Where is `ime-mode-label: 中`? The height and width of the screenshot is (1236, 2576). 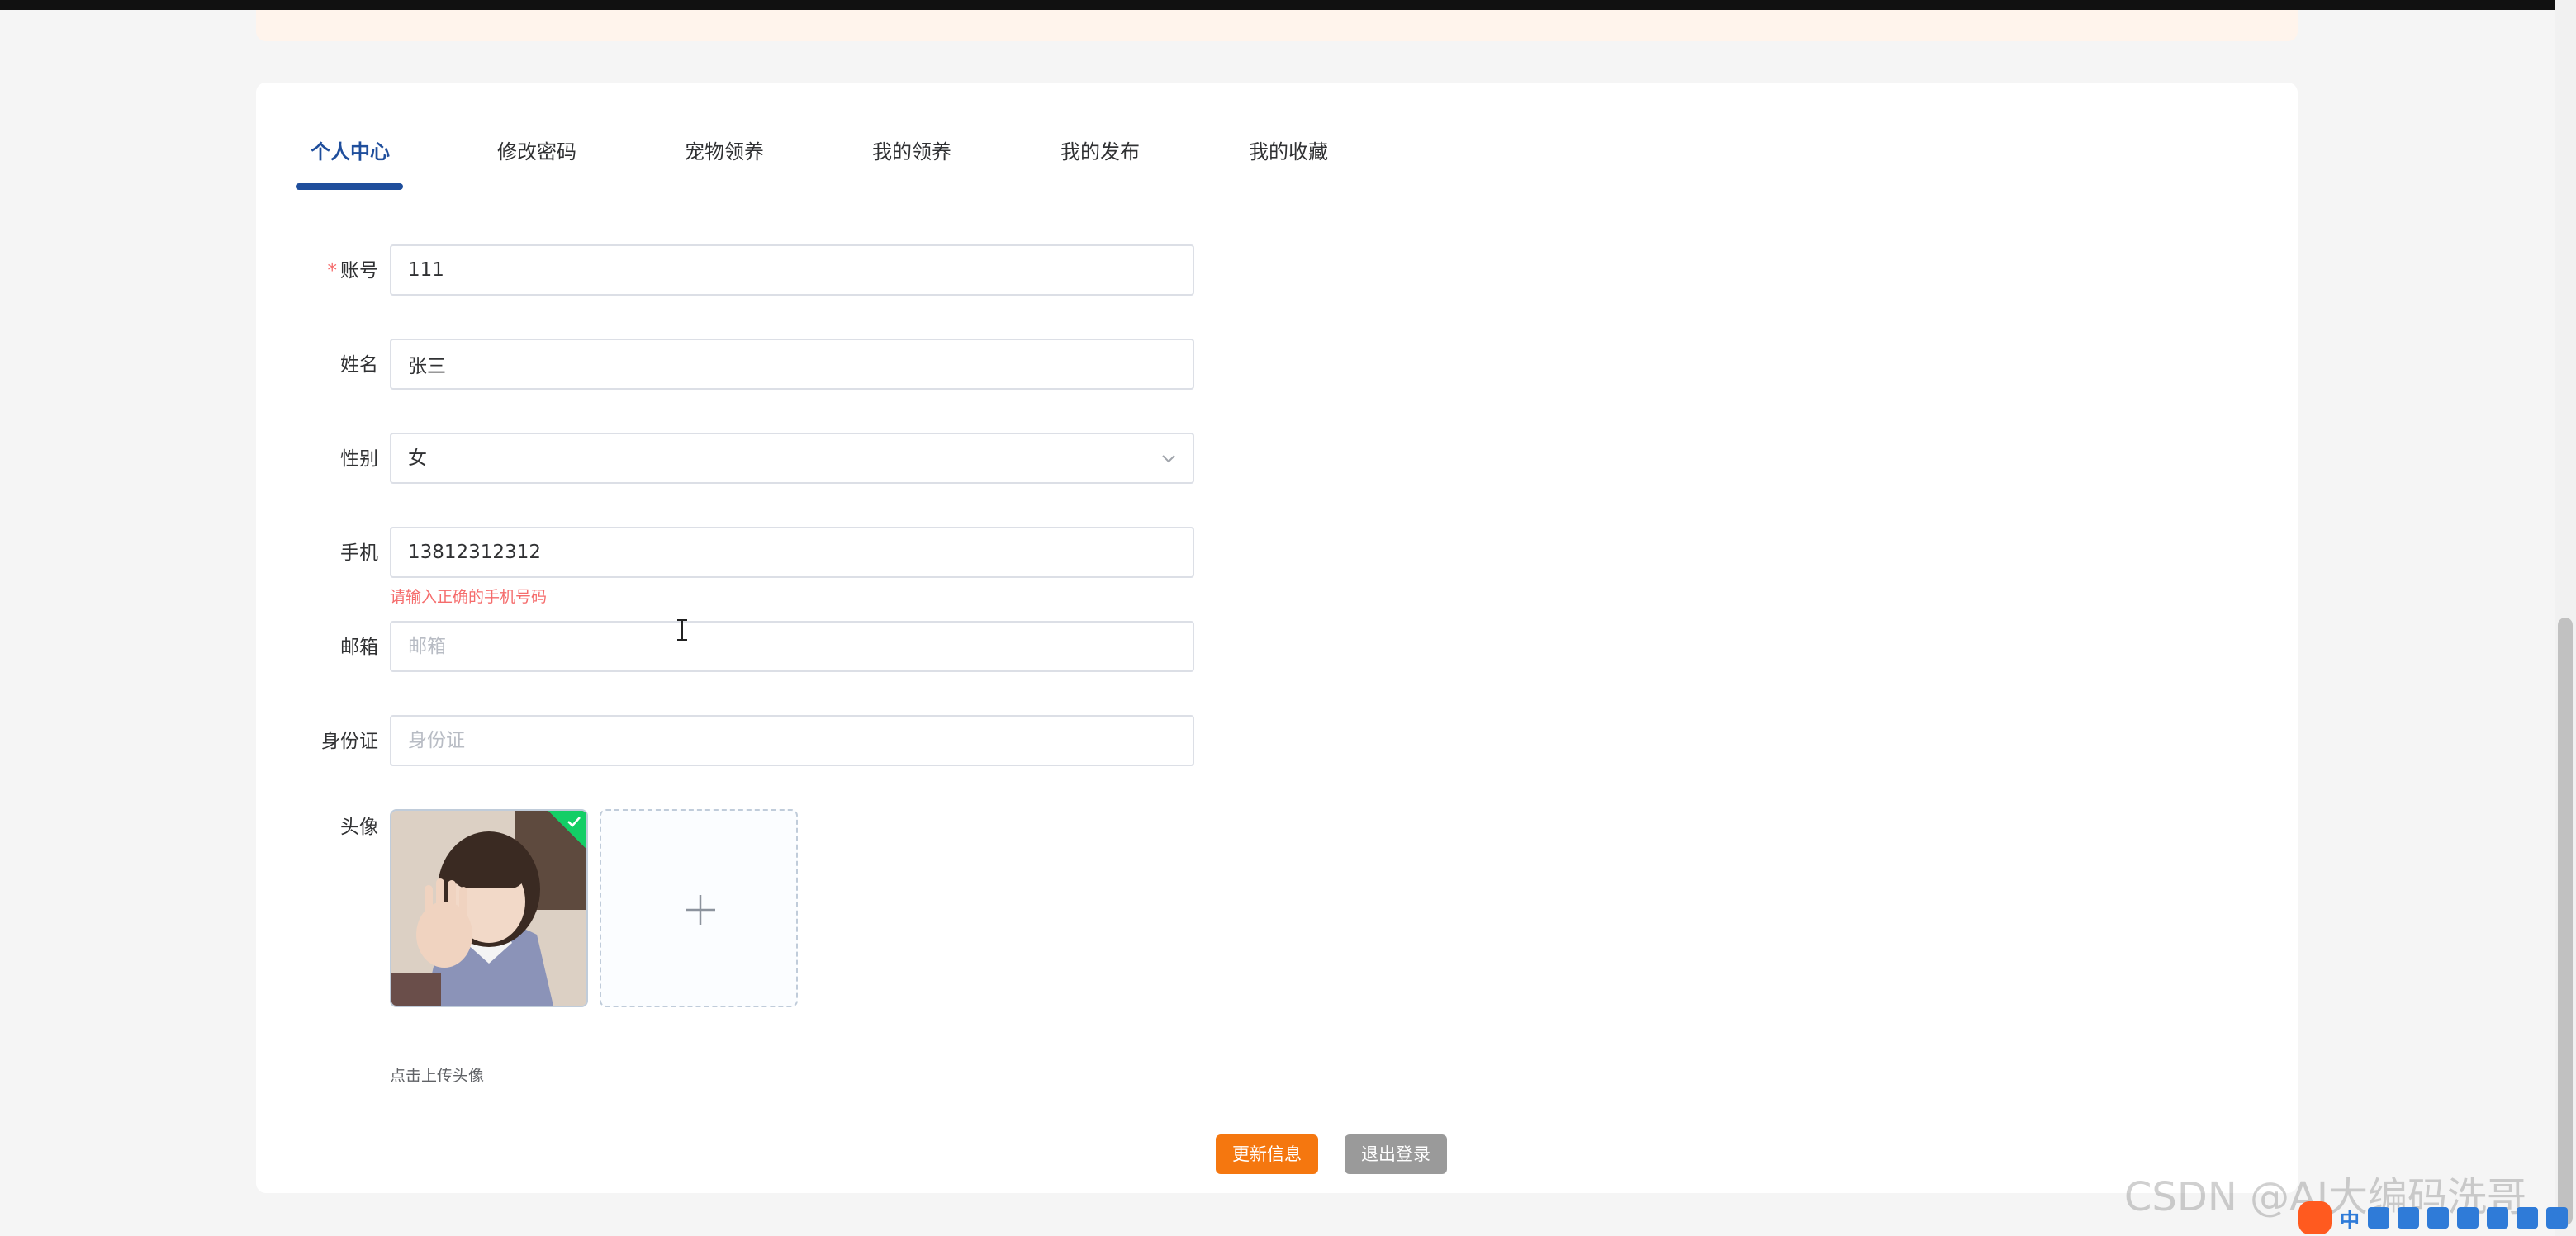
ime-mode-label: 中 is located at coordinates (2350, 1218).